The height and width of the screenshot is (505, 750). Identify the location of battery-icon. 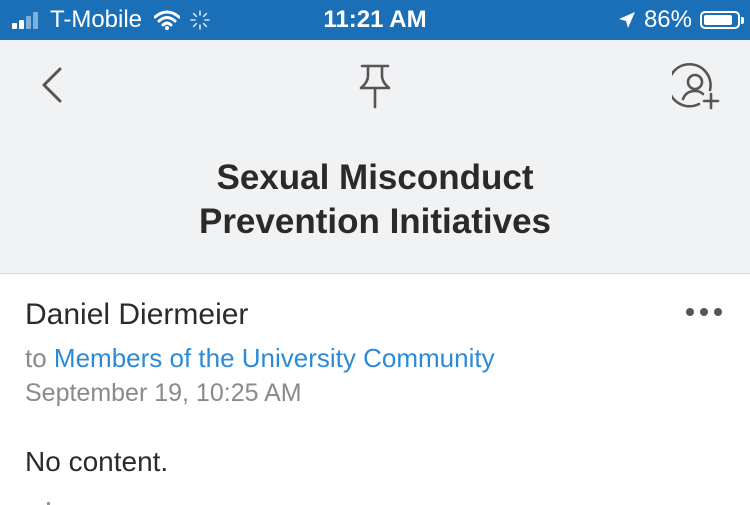
(722, 20).